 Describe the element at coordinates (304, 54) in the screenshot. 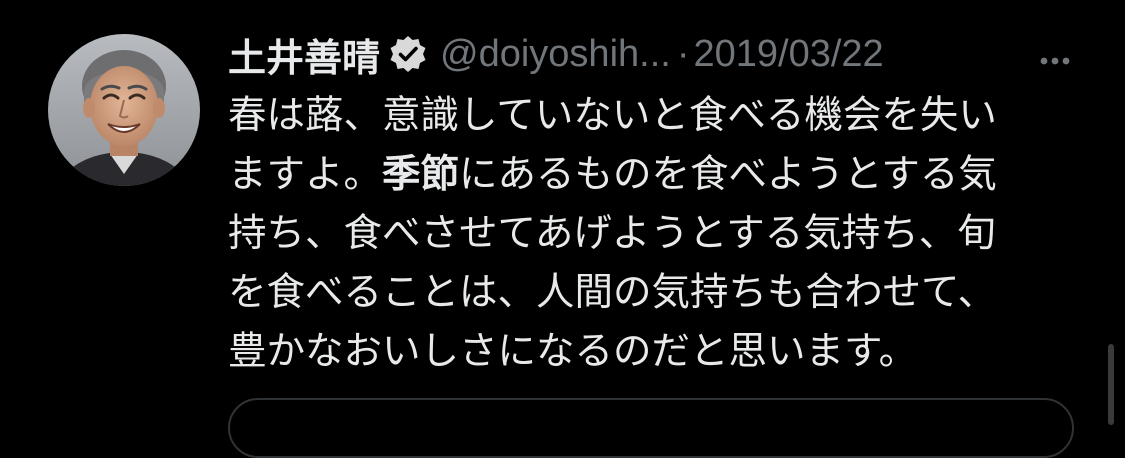

I see `display-name: 土井善晴` at that location.